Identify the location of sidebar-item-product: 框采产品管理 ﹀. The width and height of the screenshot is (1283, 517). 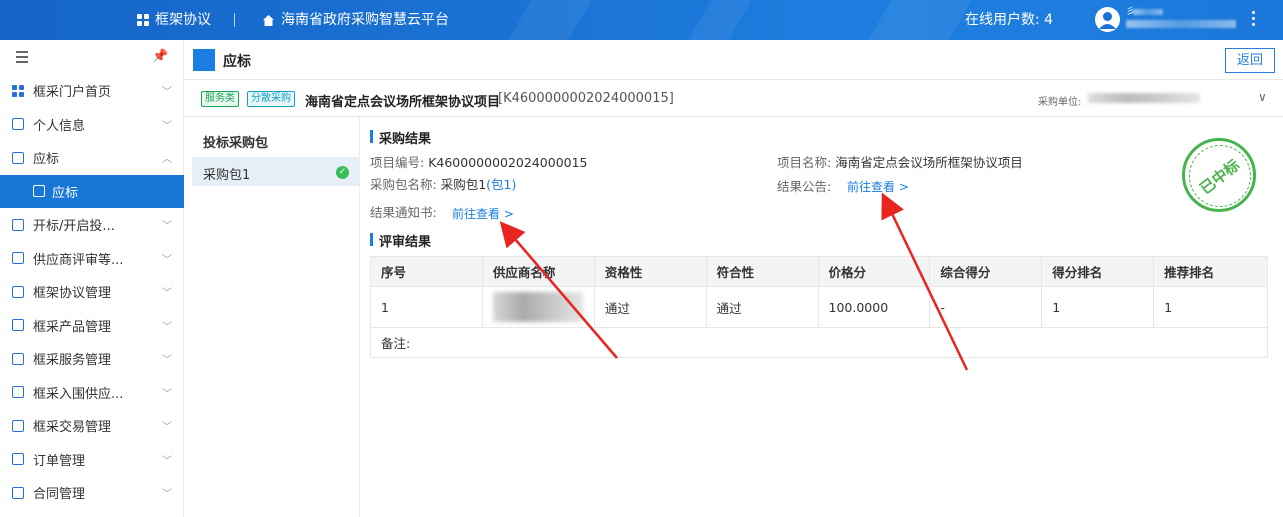
(92, 326).